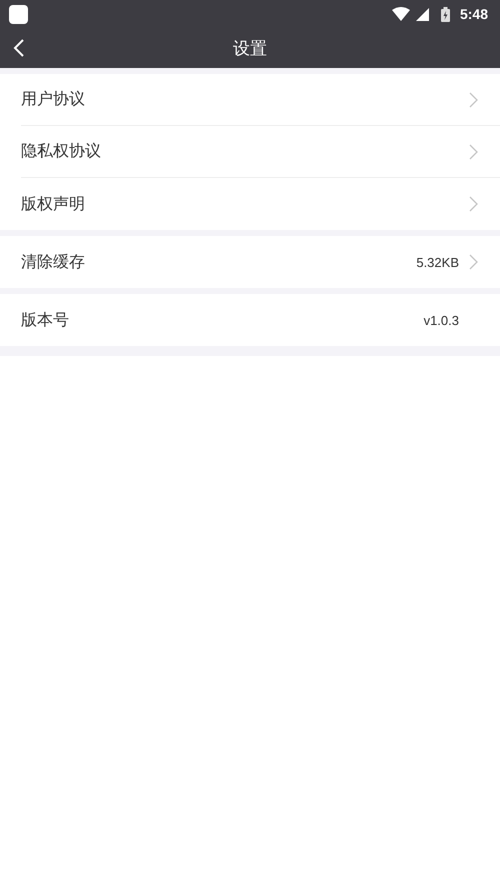  What do you see at coordinates (53, 204) in the screenshot?
I see `row-label: 版权声明` at bounding box center [53, 204].